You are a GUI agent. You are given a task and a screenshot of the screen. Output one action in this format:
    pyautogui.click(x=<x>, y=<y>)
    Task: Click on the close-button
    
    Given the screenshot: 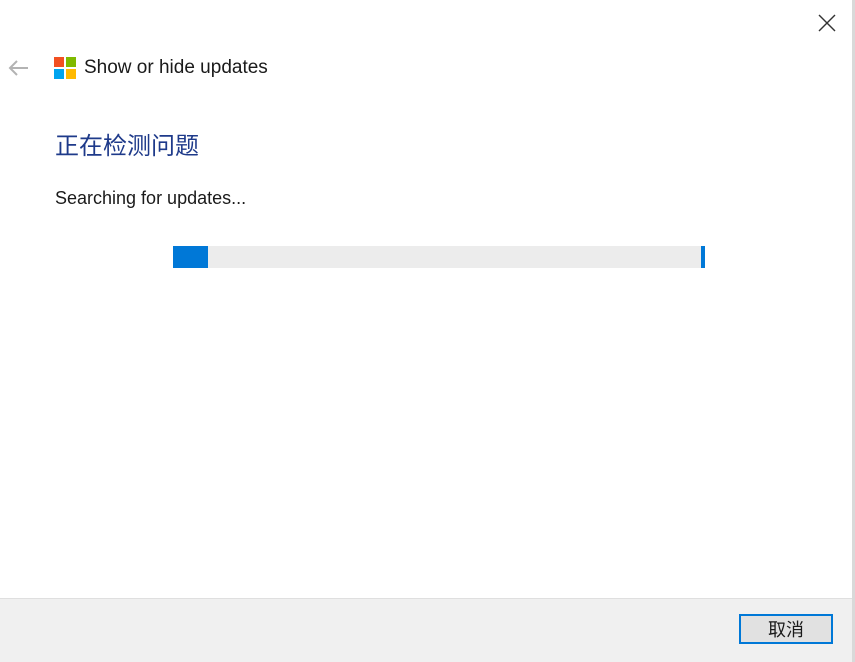 What is the action you would take?
    pyautogui.click(x=827, y=23)
    